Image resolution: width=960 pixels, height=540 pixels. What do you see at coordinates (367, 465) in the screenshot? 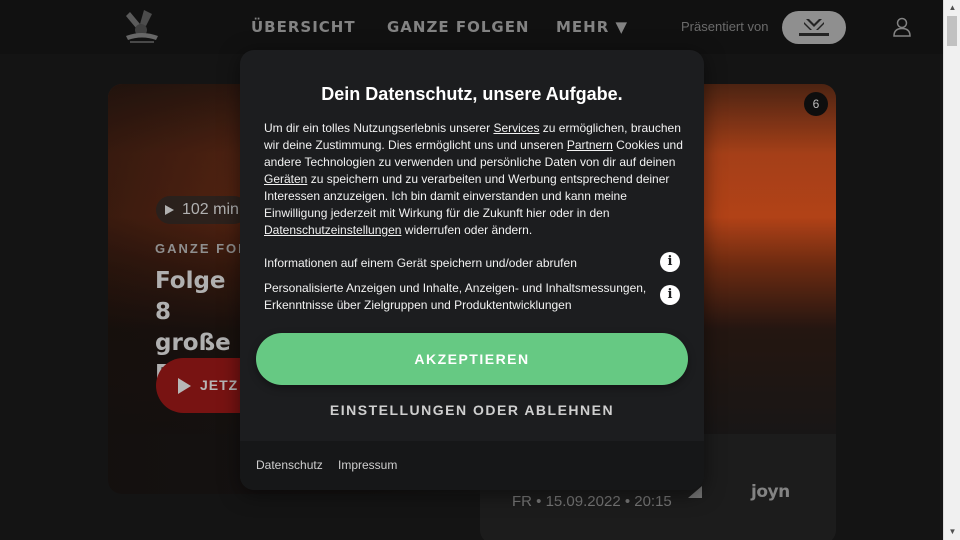
I see `footer-link-impressum: Impressum` at bounding box center [367, 465].